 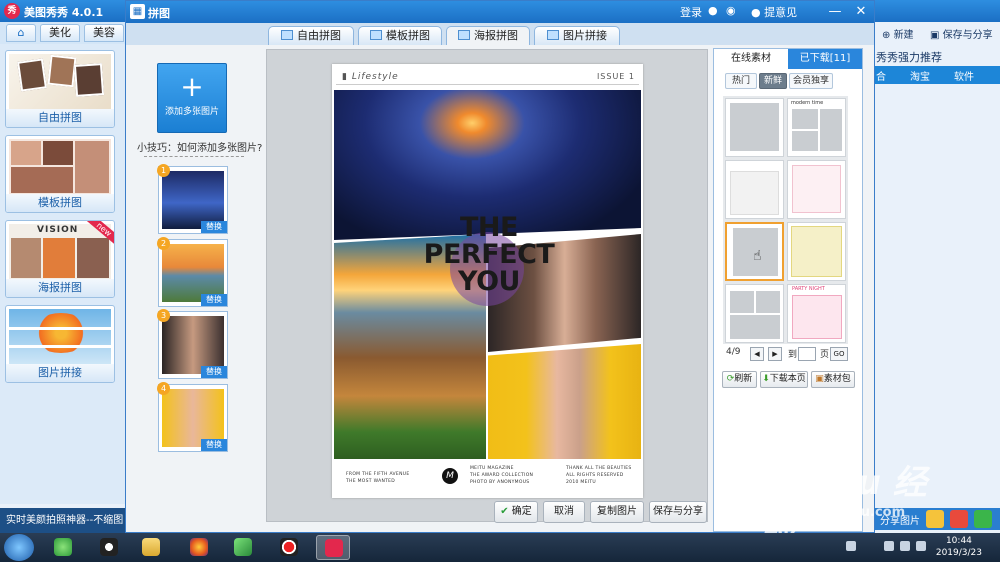 I want to click on minimize-button: —, so click(x=835, y=12).